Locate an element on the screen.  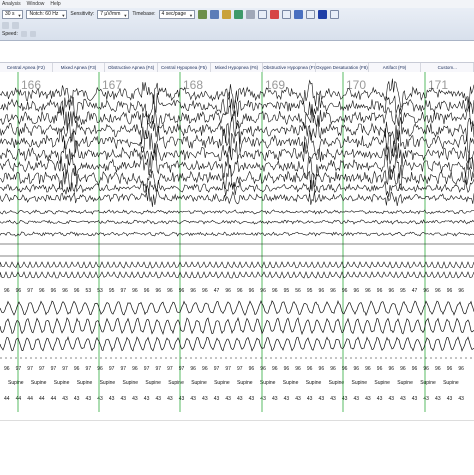
sensitivity-value: 7 µV/mm is located at coordinates (110, 13).